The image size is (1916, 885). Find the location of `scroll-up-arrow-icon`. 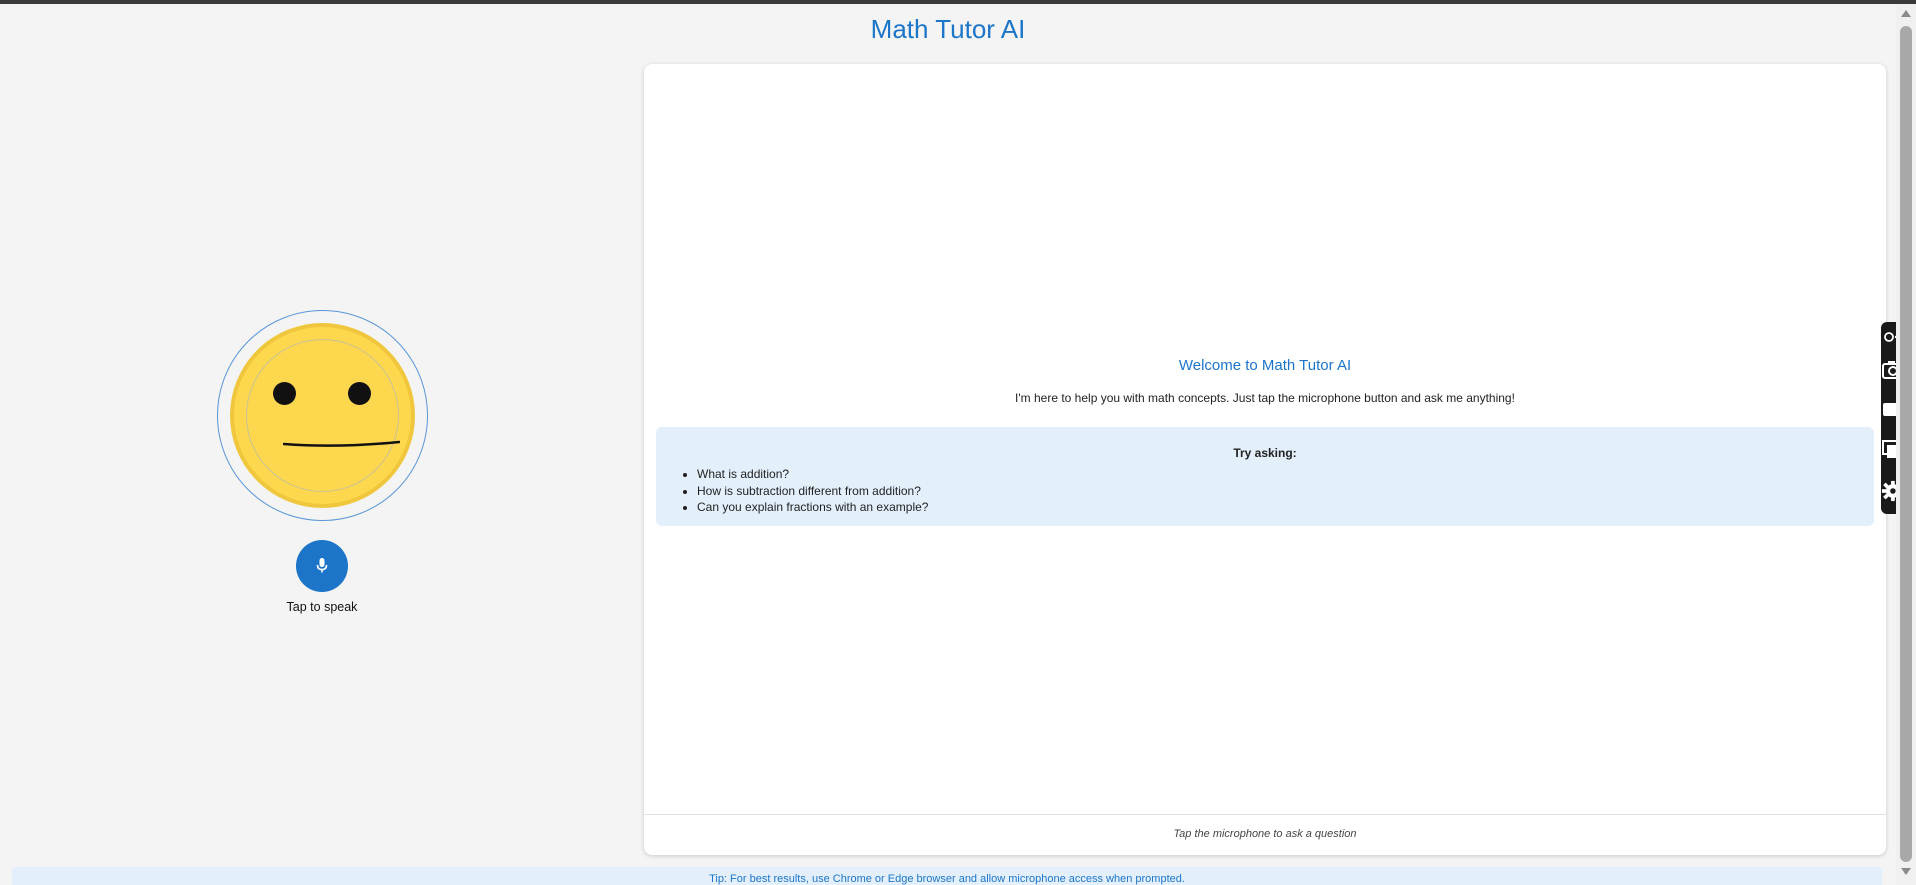

scroll-up-arrow-icon is located at coordinates (1906, 13).